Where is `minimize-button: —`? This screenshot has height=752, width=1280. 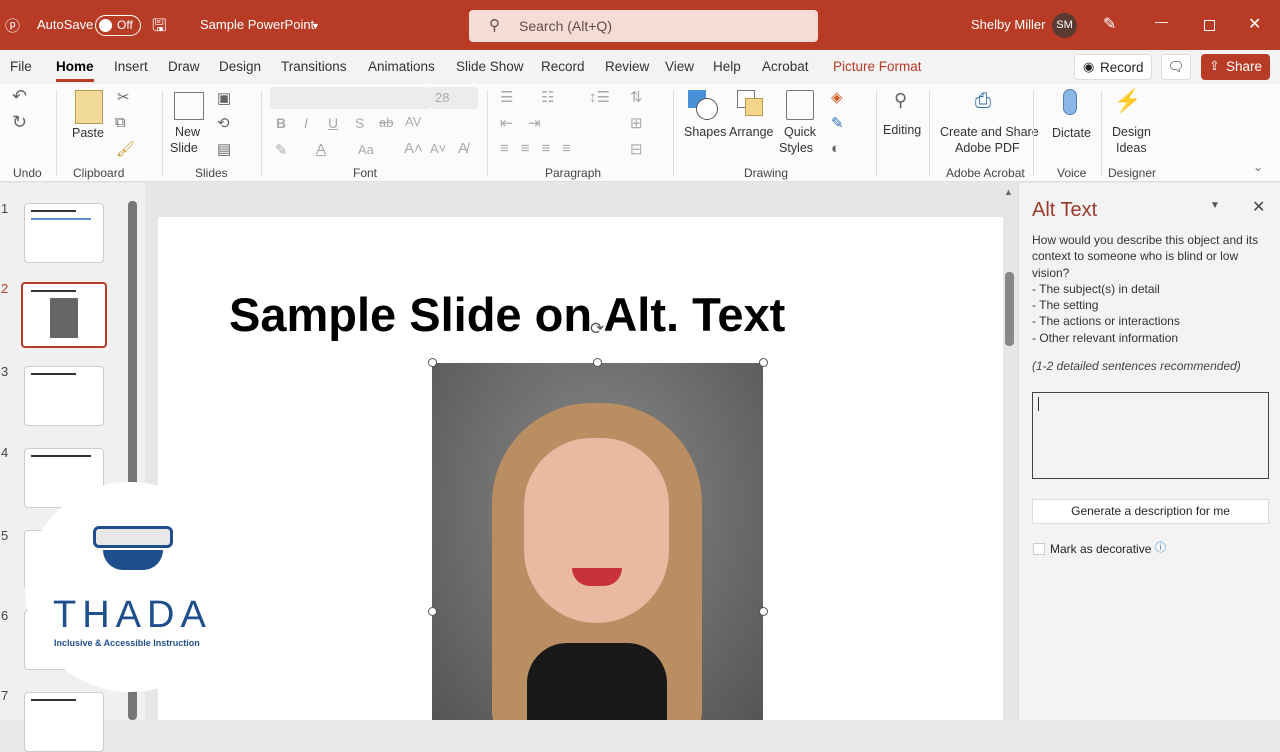 minimize-button: — is located at coordinates (1161, 21).